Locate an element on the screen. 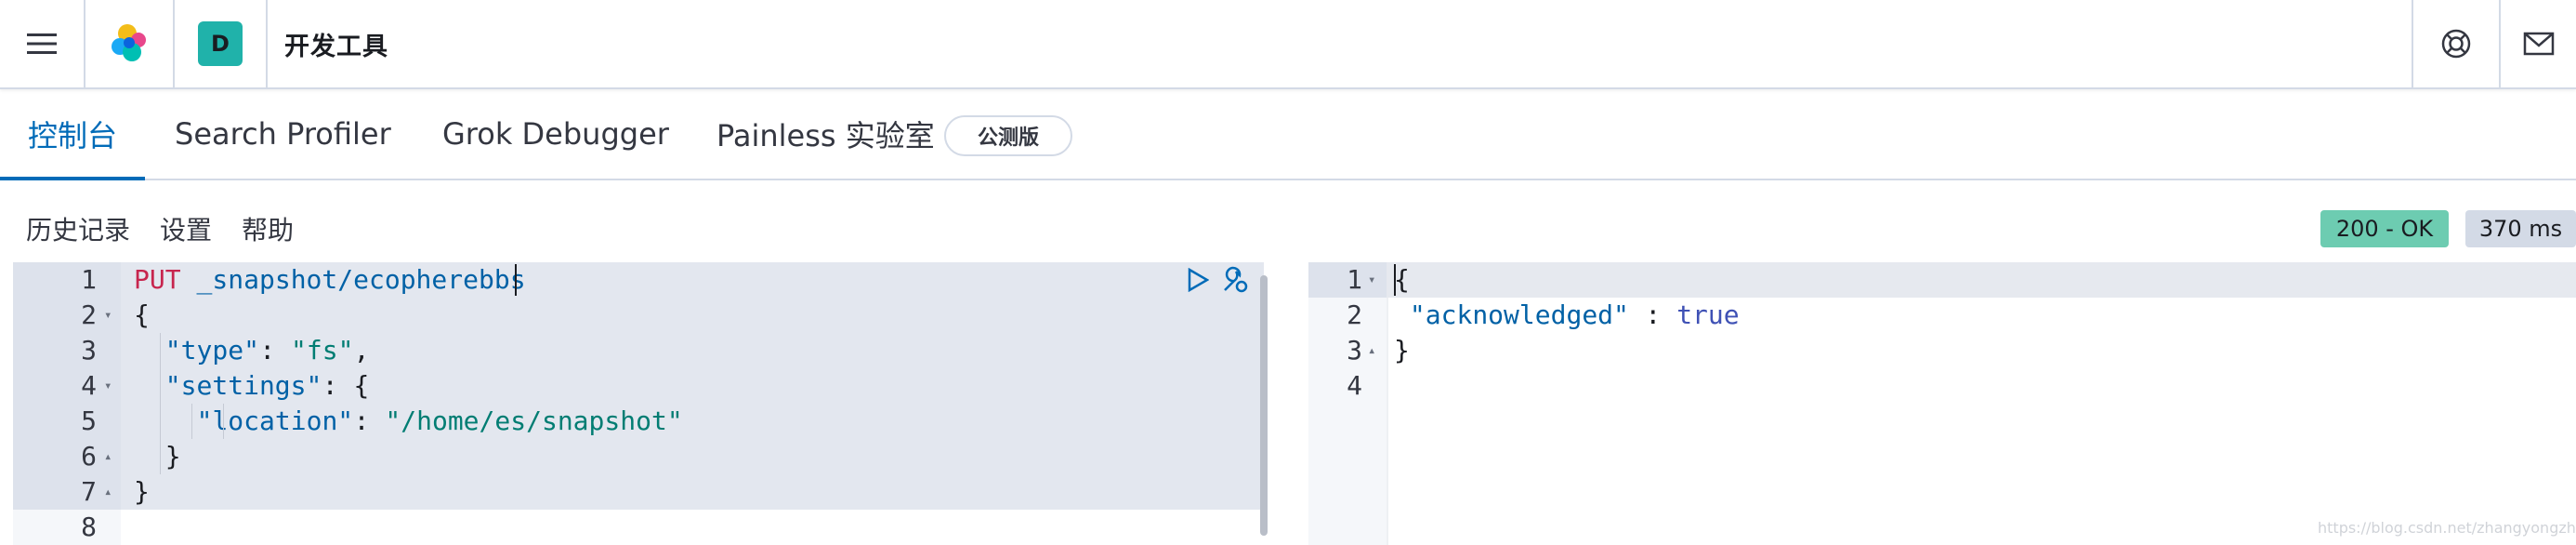  line-number: 5 is located at coordinates (89, 420).